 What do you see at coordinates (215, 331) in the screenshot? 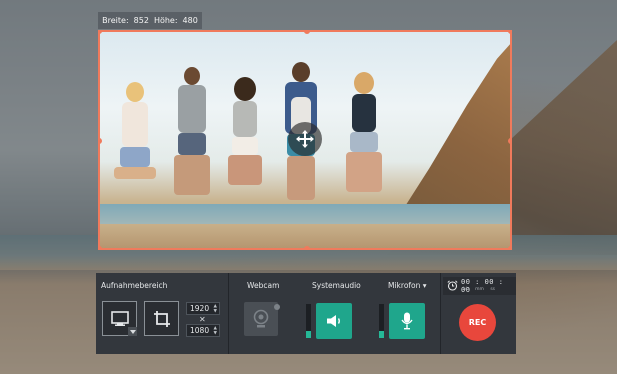
I see `height-spinner: ▲ ▼` at bounding box center [215, 331].